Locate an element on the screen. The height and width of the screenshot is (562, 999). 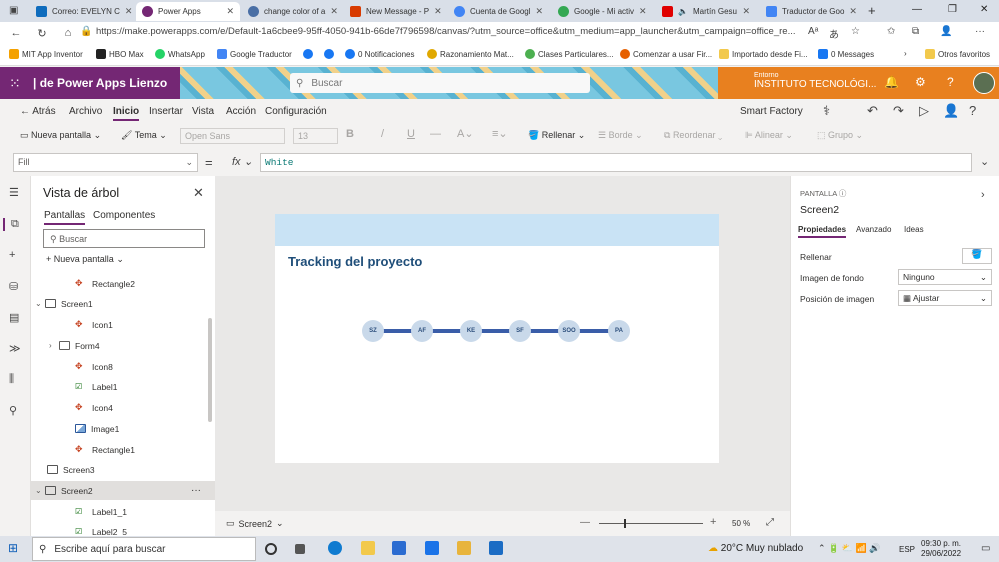
refresh-icon: ↻ is located at coordinates (42, 33).